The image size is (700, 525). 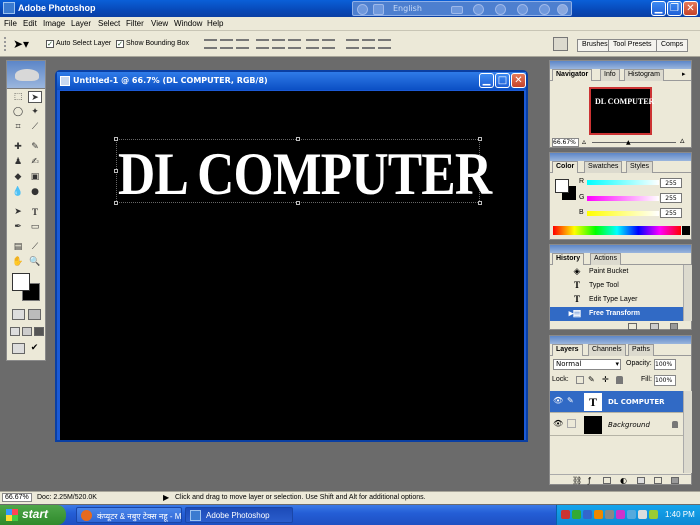 I want to click on path-selection-icon: ➤, so click(x=18, y=212).